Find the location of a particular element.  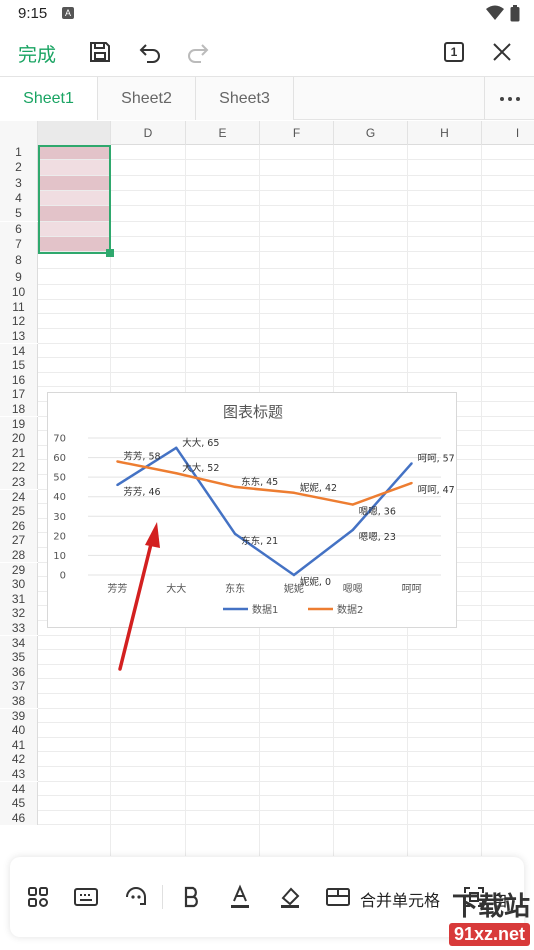

x-tick-label: 东东 is located at coordinates (235, 588).